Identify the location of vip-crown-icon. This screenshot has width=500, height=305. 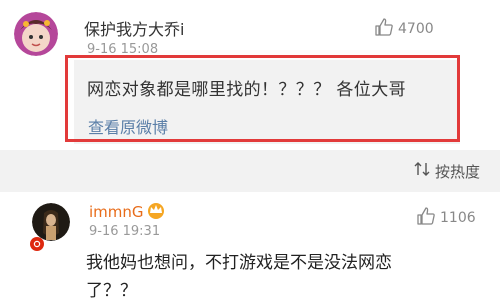
(156, 210).